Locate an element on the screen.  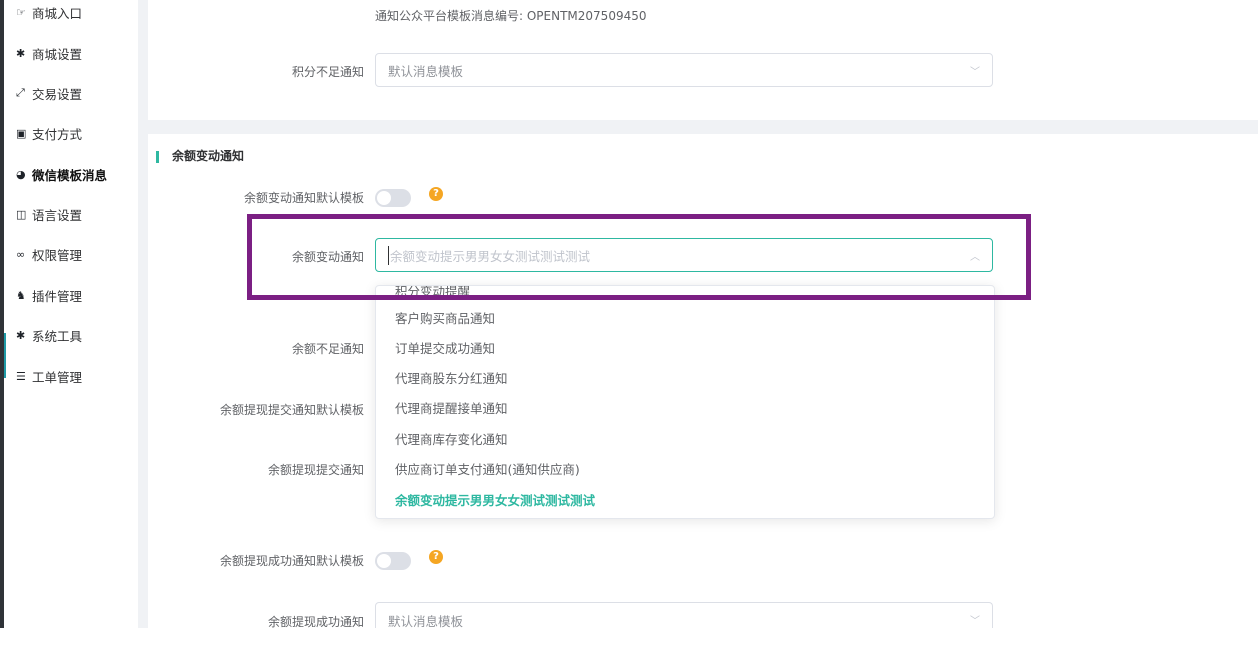
section-title: 余额变动通知 is located at coordinates (208, 156).